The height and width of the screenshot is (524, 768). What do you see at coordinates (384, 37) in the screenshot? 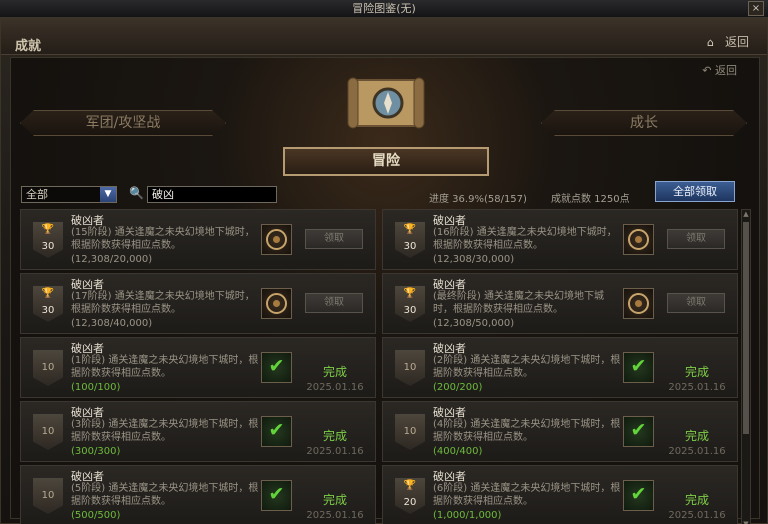
I see `header-strip: 成就 ⌂ 返回` at bounding box center [384, 37].